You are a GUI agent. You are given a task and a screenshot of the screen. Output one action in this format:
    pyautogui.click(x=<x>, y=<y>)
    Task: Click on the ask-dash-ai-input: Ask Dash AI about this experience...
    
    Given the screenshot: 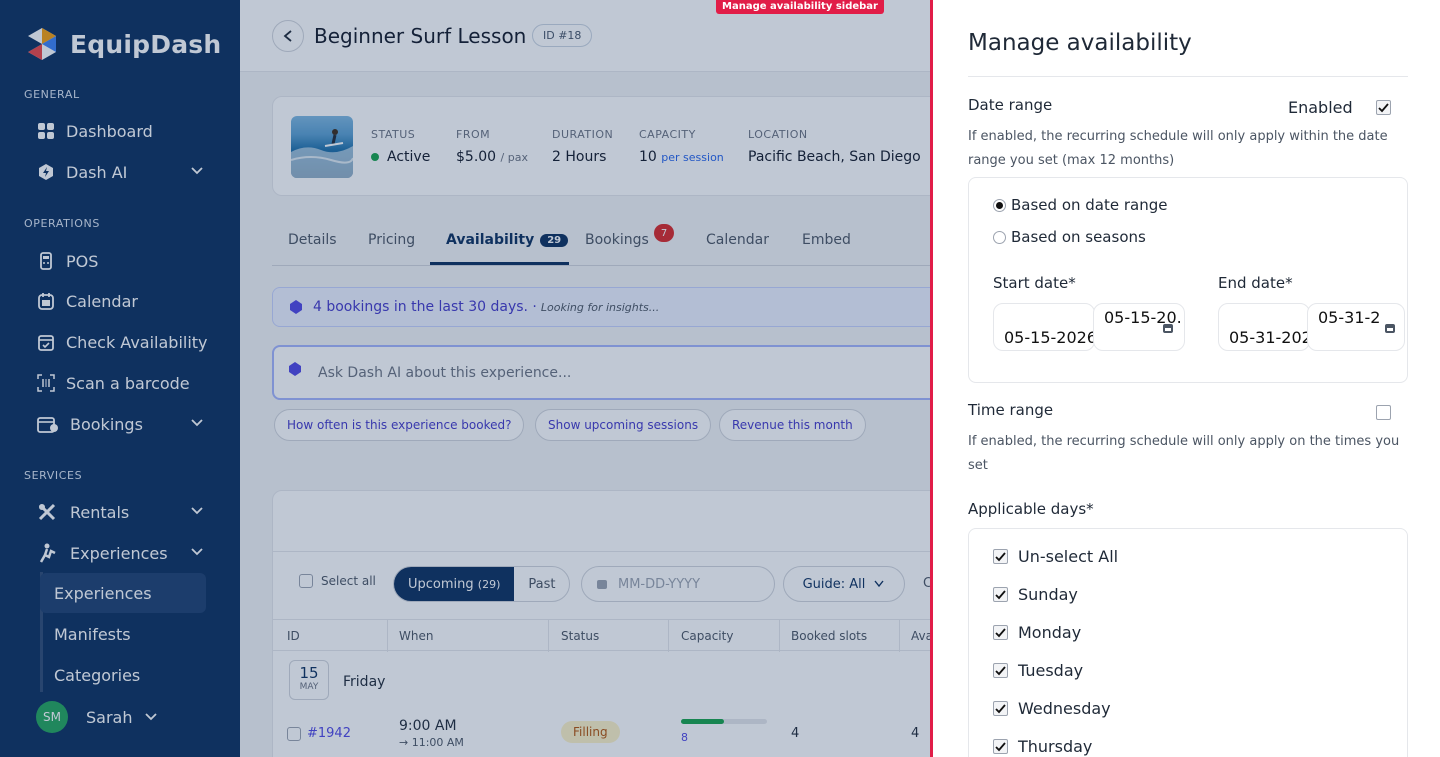 What is the action you would take?
    pyautogui.click(x=622, y=372)
    